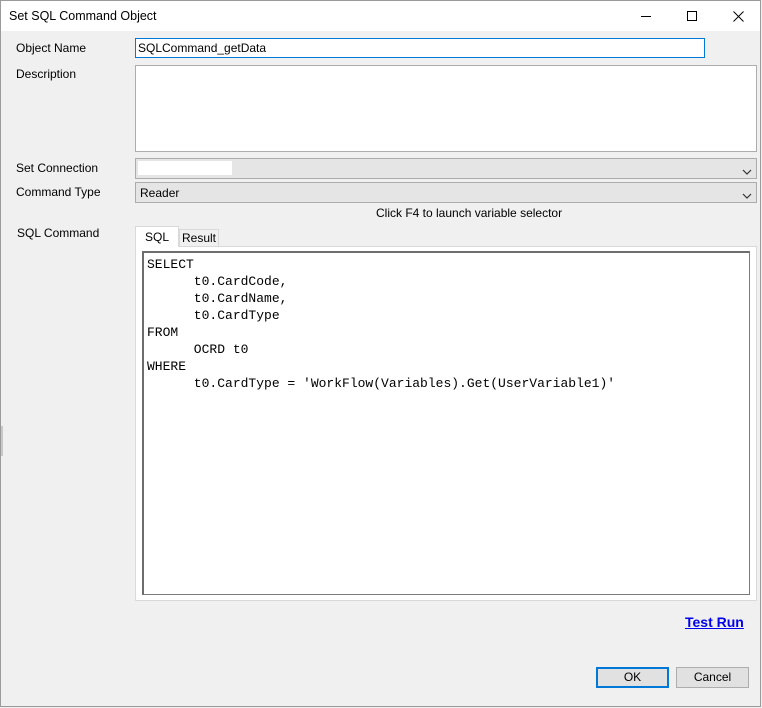 This screenshot has height=708, width=762. I want to click on title-bar: Set SQL Command Object, so click(380, 16).